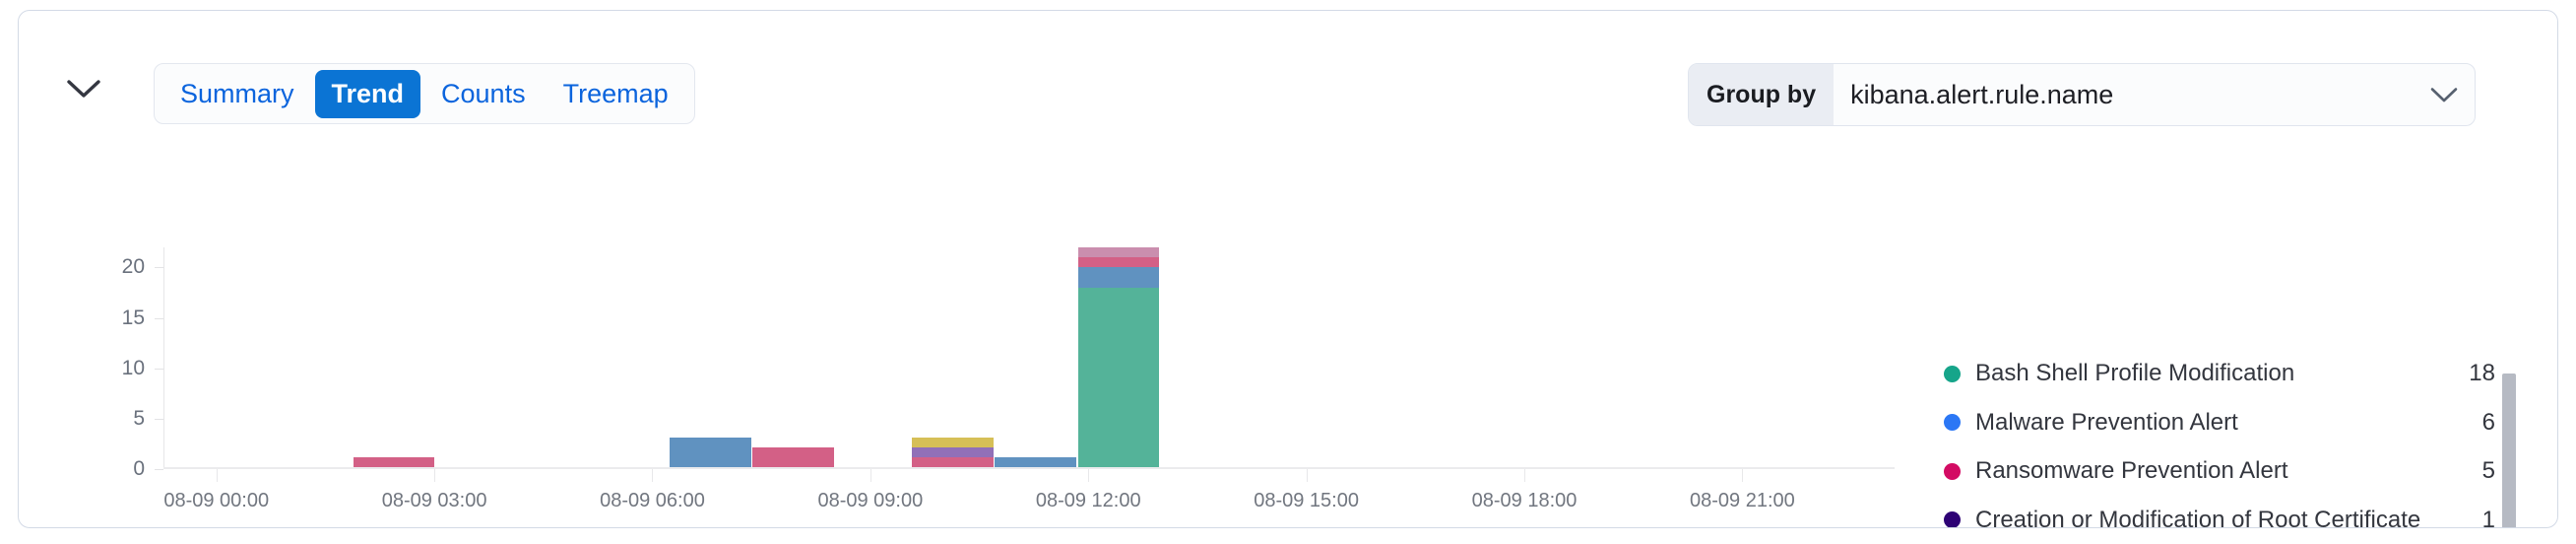 This screenshot has height=544, width=2576. Describe the element at coordinates (133, 317) in the screenshot. I see `y-axis-tick-label: 15` at that location.